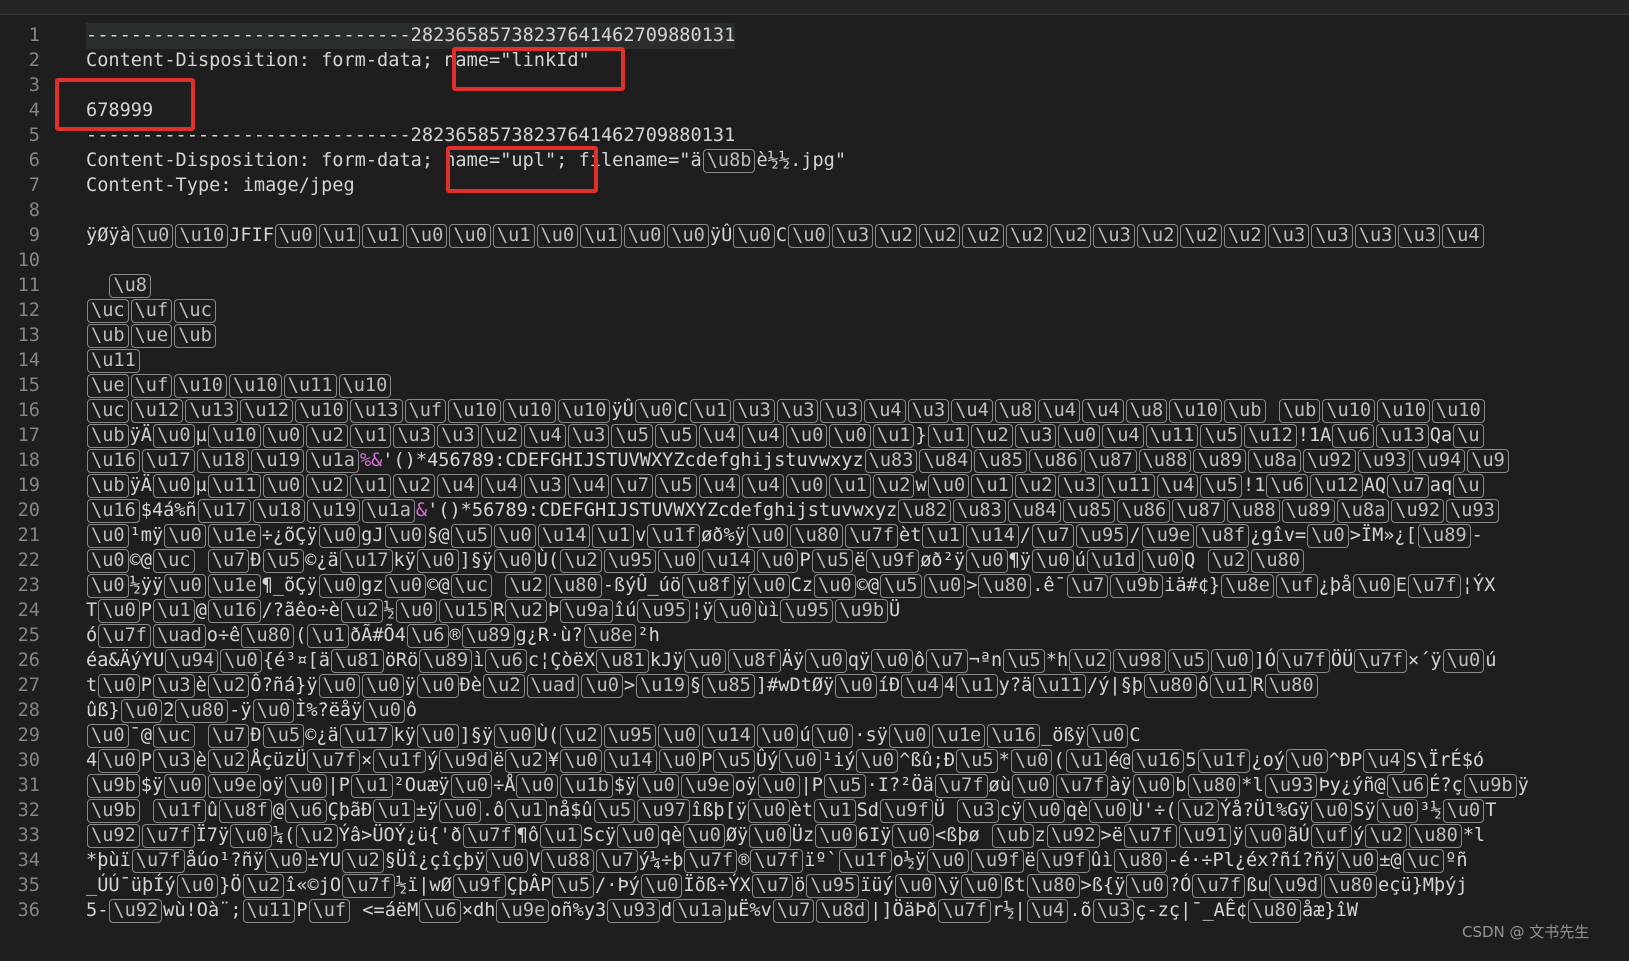 Image resolution: width=1629 pixels, height=961 pixels. Describe the element at coordinates (195, 336) in the screenshot. I see `control-char-badge: \ub` at that location.